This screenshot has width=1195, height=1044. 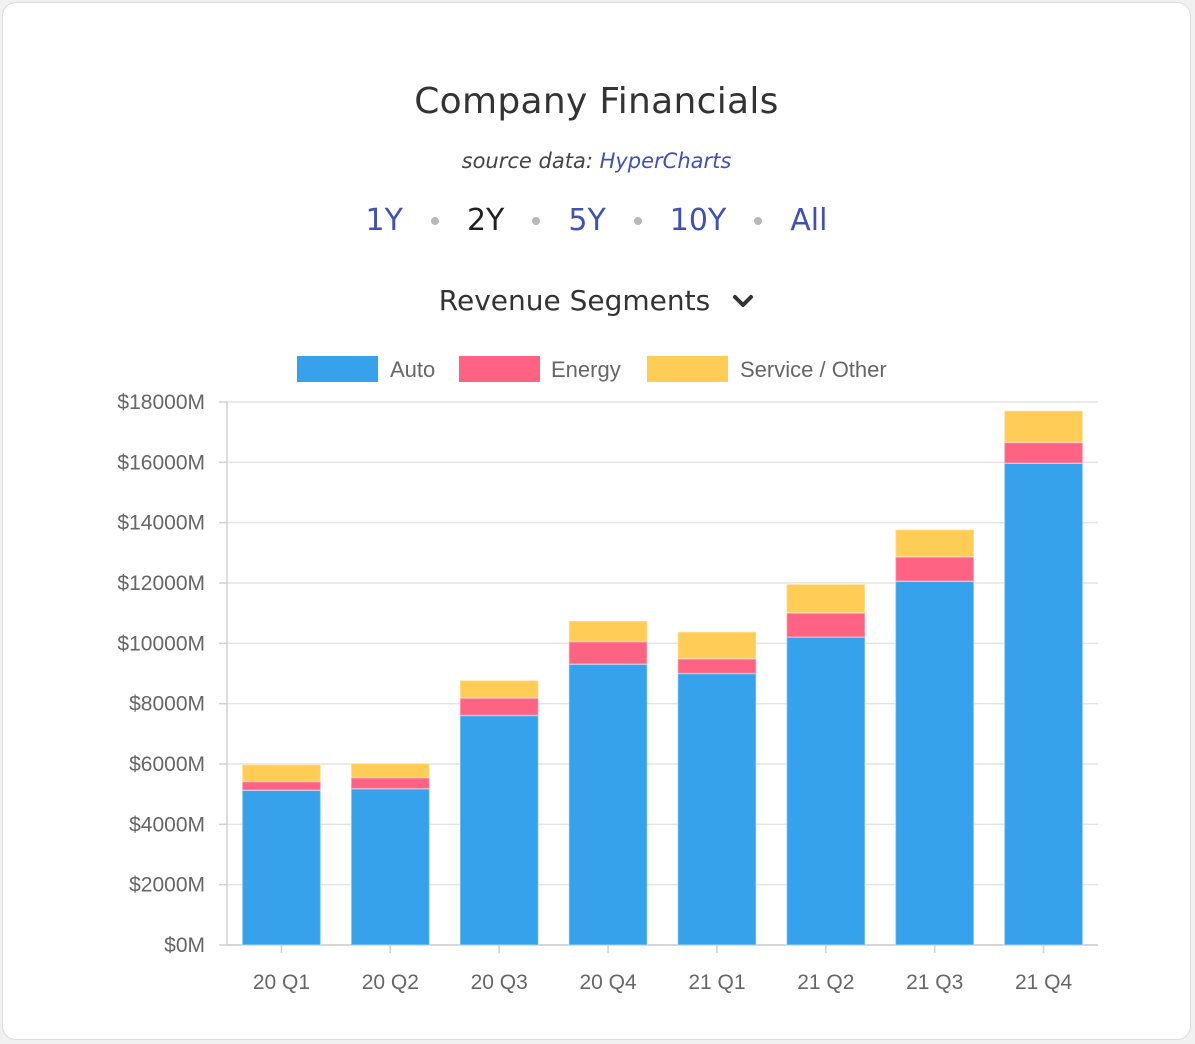 I want to click on legend-swatch-service-other, so click(x=687, y=369).